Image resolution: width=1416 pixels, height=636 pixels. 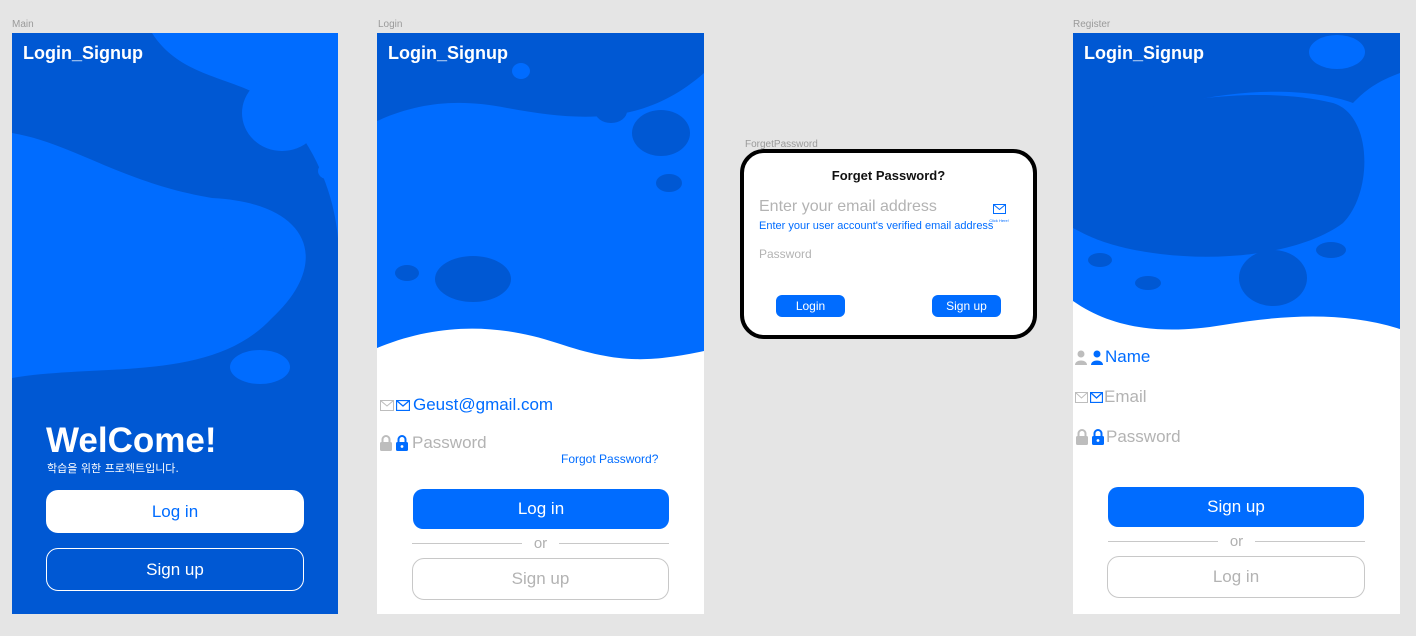 What do you see at coordinates (1097, 357) in the screenshot?
I see `user-icon` at bounding box center [1097, 357].